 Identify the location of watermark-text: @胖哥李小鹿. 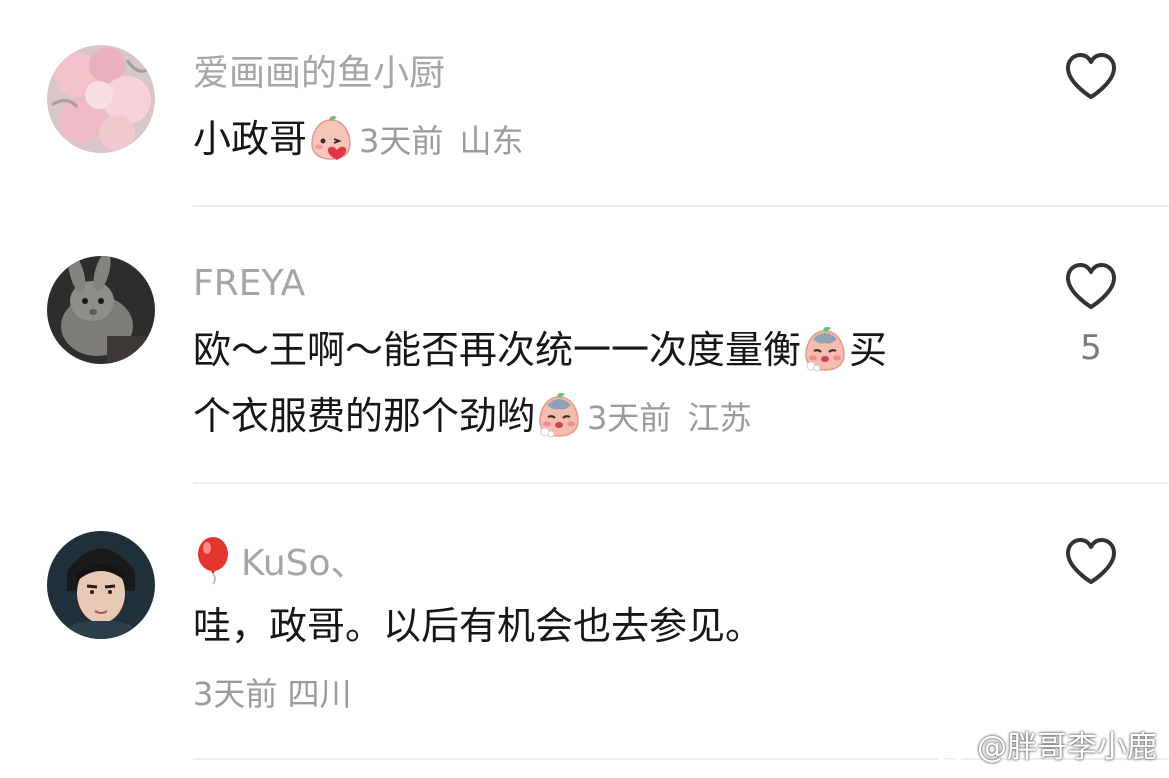
(1067, 747).